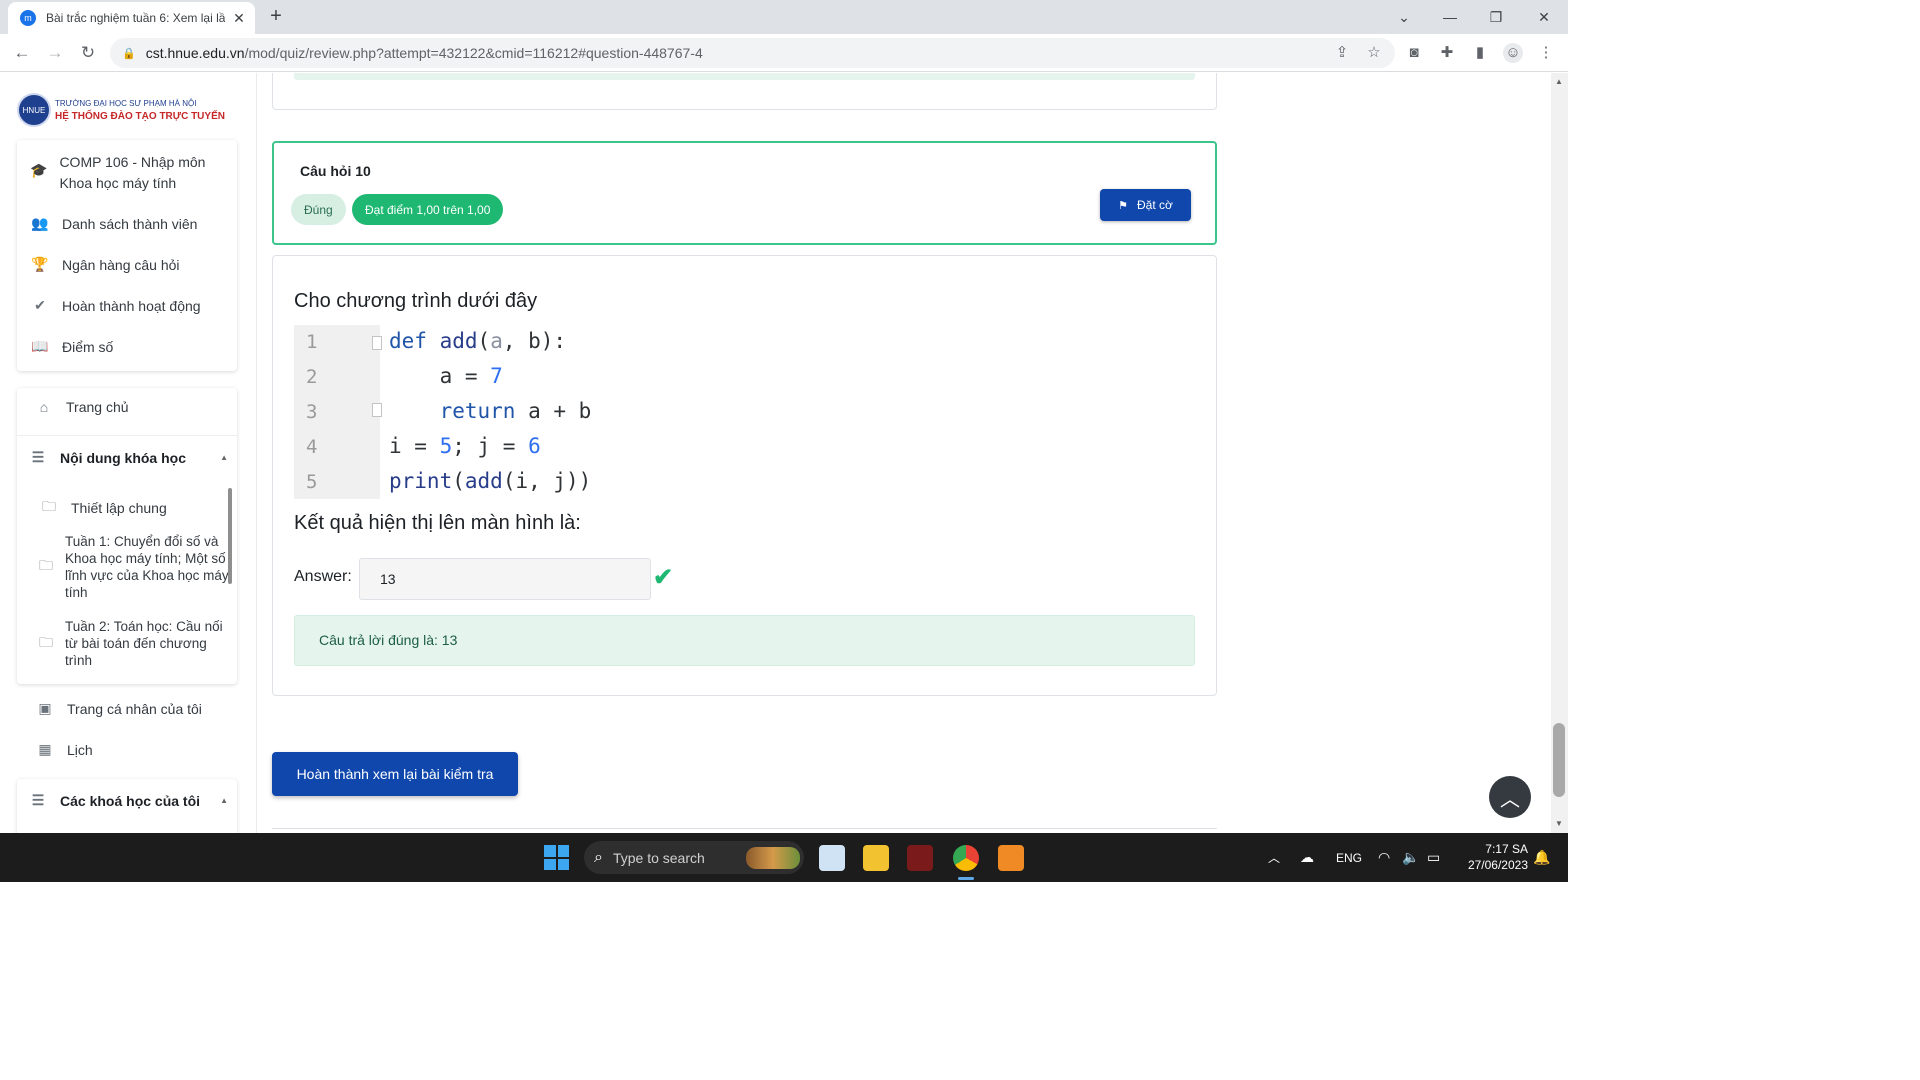 Image resolution: width=1920 pixels, height=1080 pixels. I want to click on lock-icon: 🔒, so click(129, 53).